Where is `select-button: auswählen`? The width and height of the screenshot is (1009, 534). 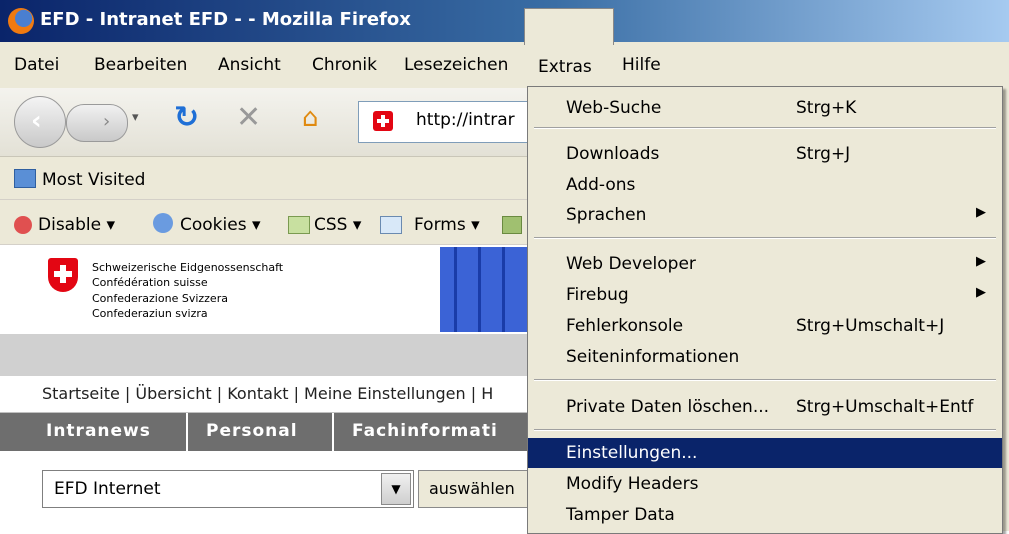
select-button: auswählen is located at coordinates (475, 489).